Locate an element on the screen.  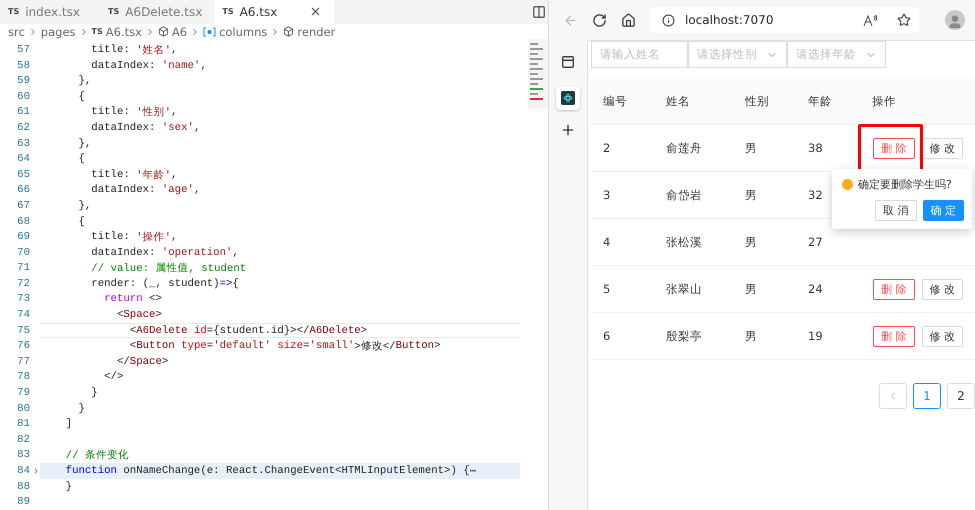
app-tab-button is located at coordinates (568, 98).